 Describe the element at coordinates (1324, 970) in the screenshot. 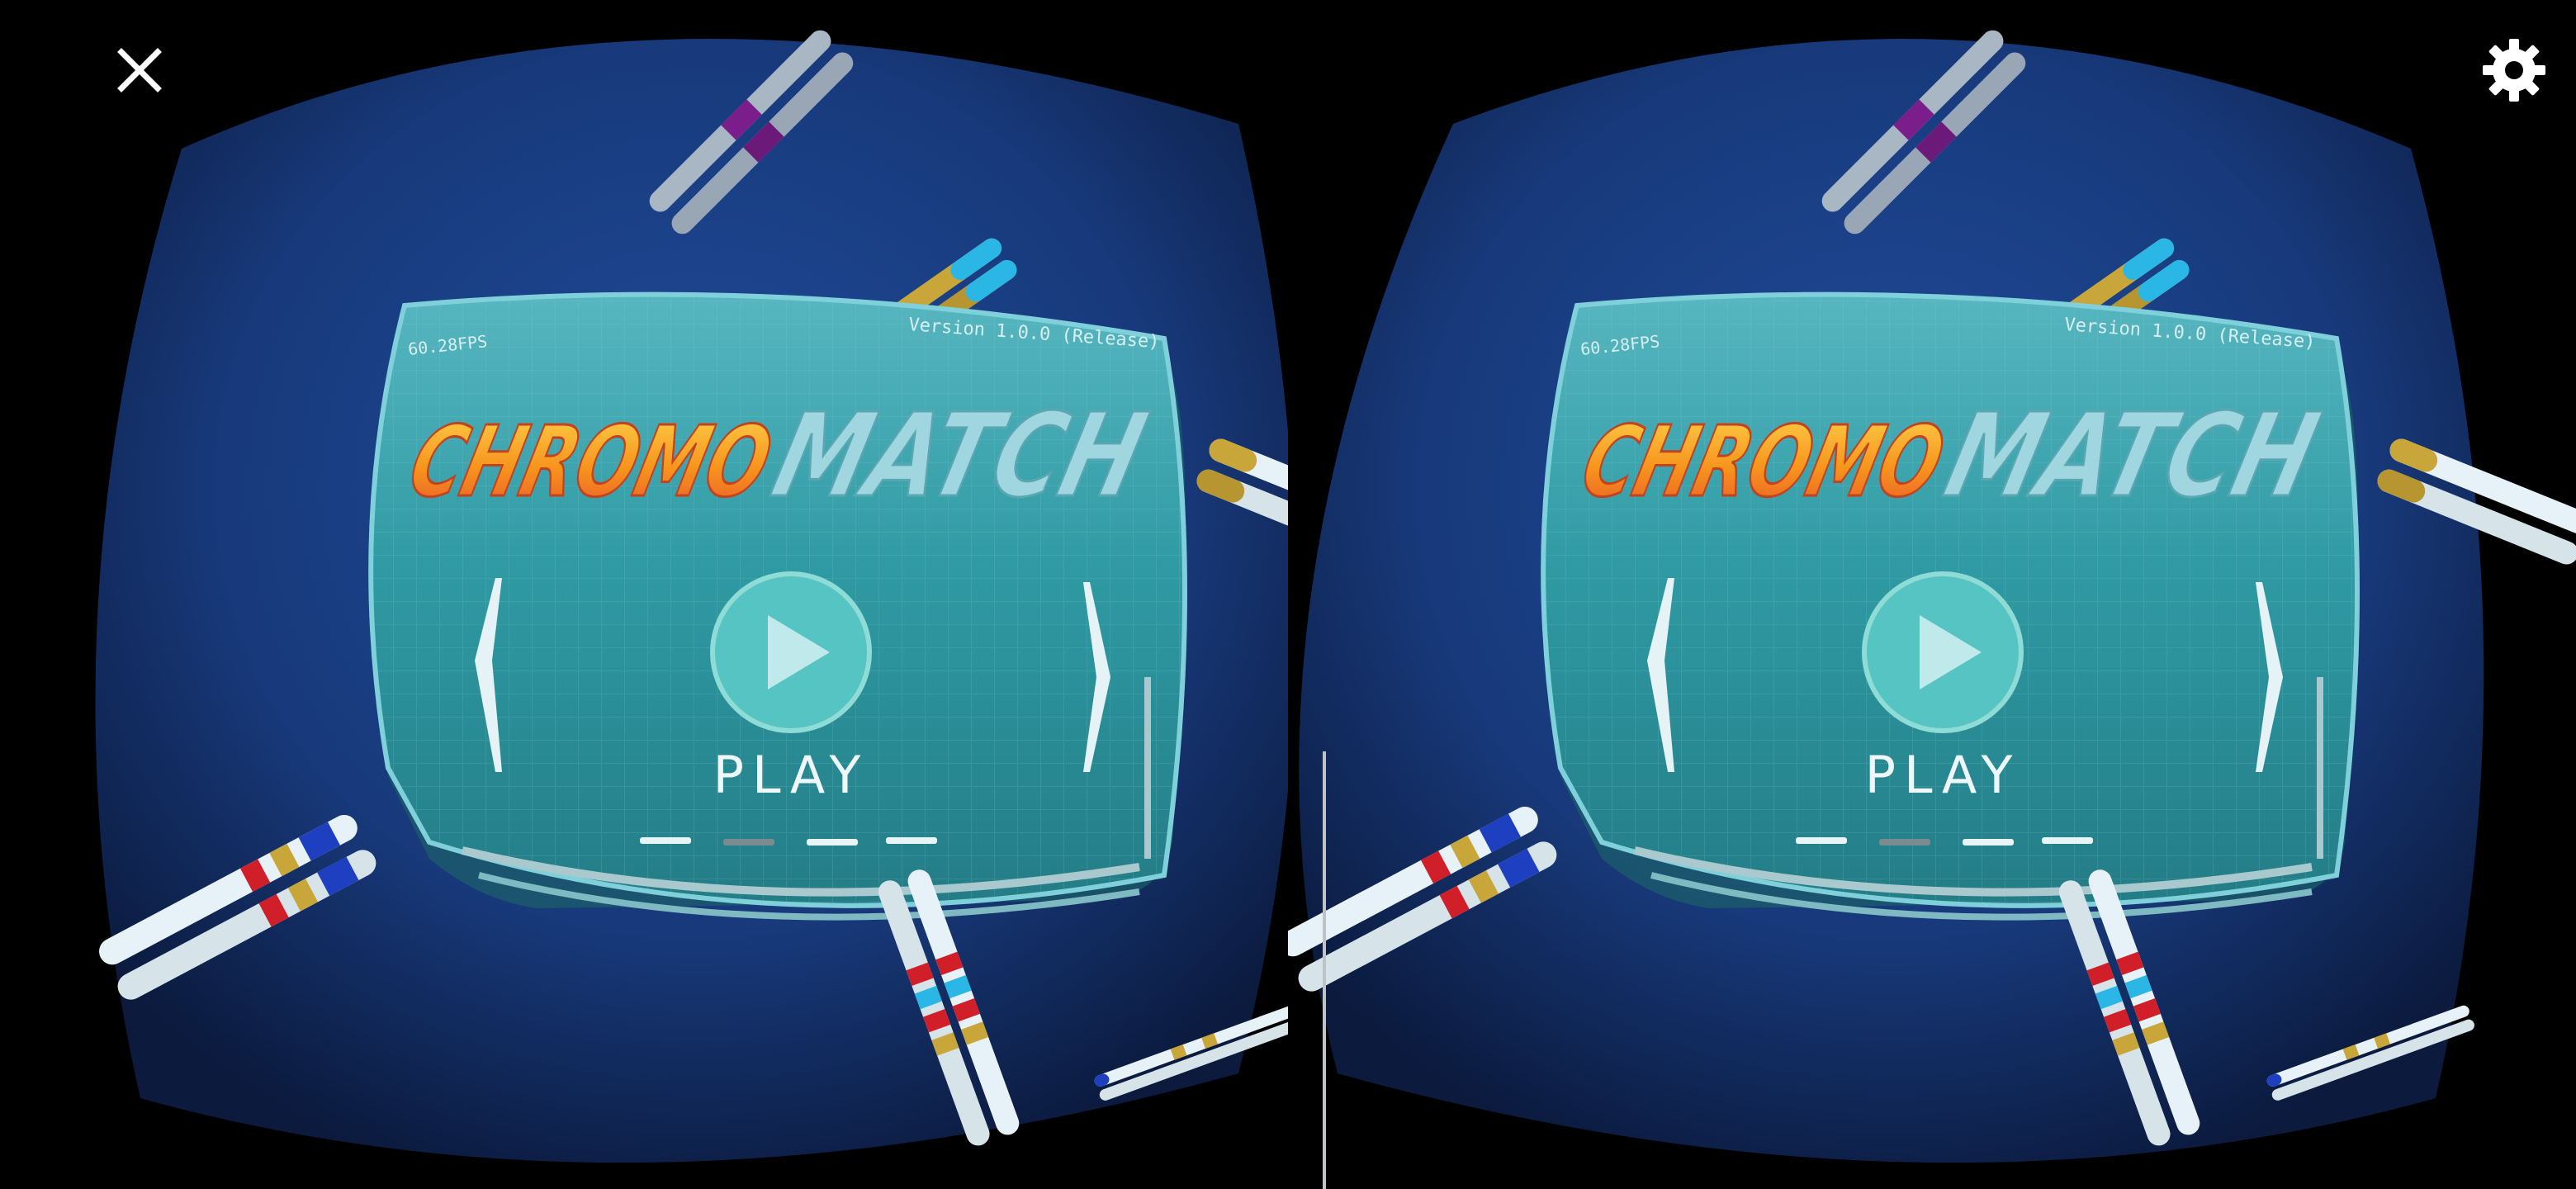

I see `vr-alignment-divider` at that location.